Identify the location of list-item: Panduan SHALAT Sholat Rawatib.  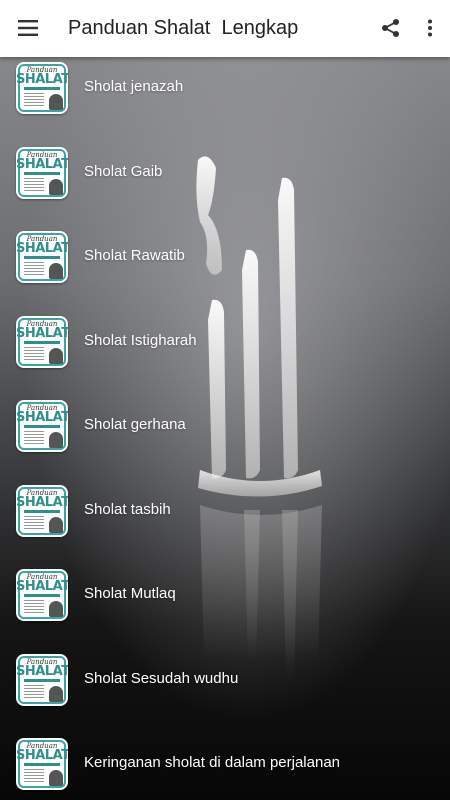
(225, 256).